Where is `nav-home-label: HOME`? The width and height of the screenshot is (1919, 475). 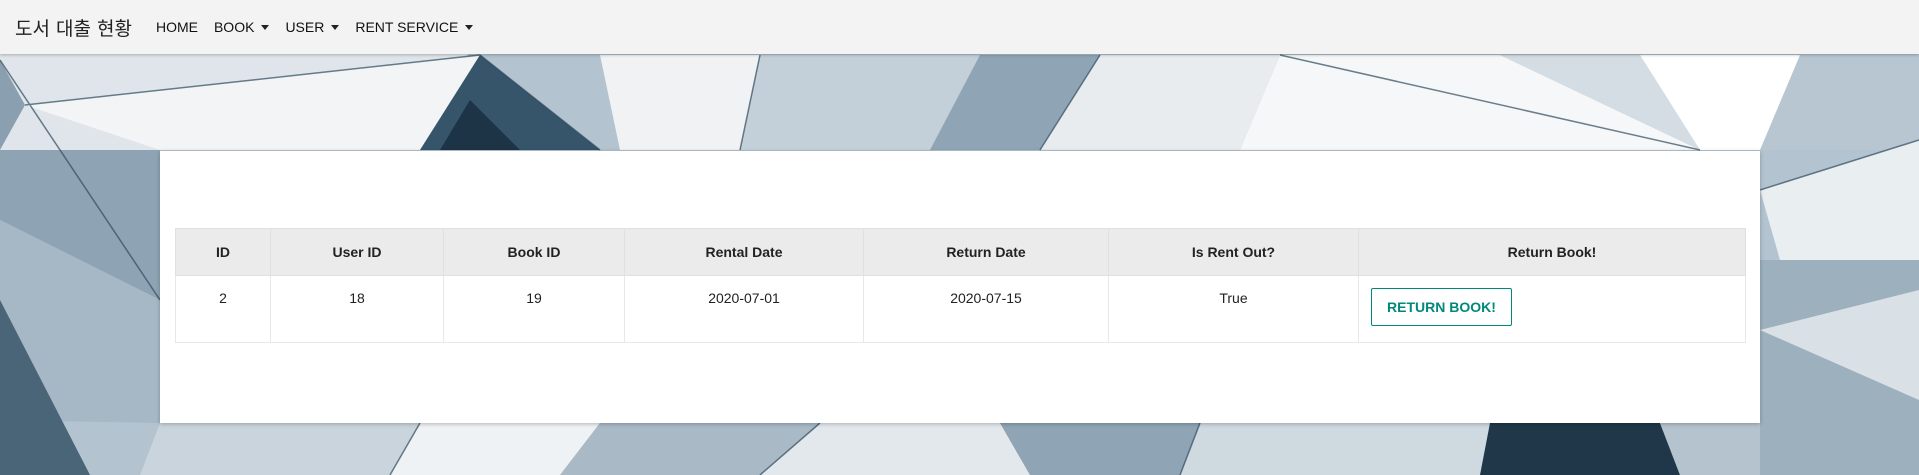 nav-home-label: HOME is located at coordinates (176, 27).